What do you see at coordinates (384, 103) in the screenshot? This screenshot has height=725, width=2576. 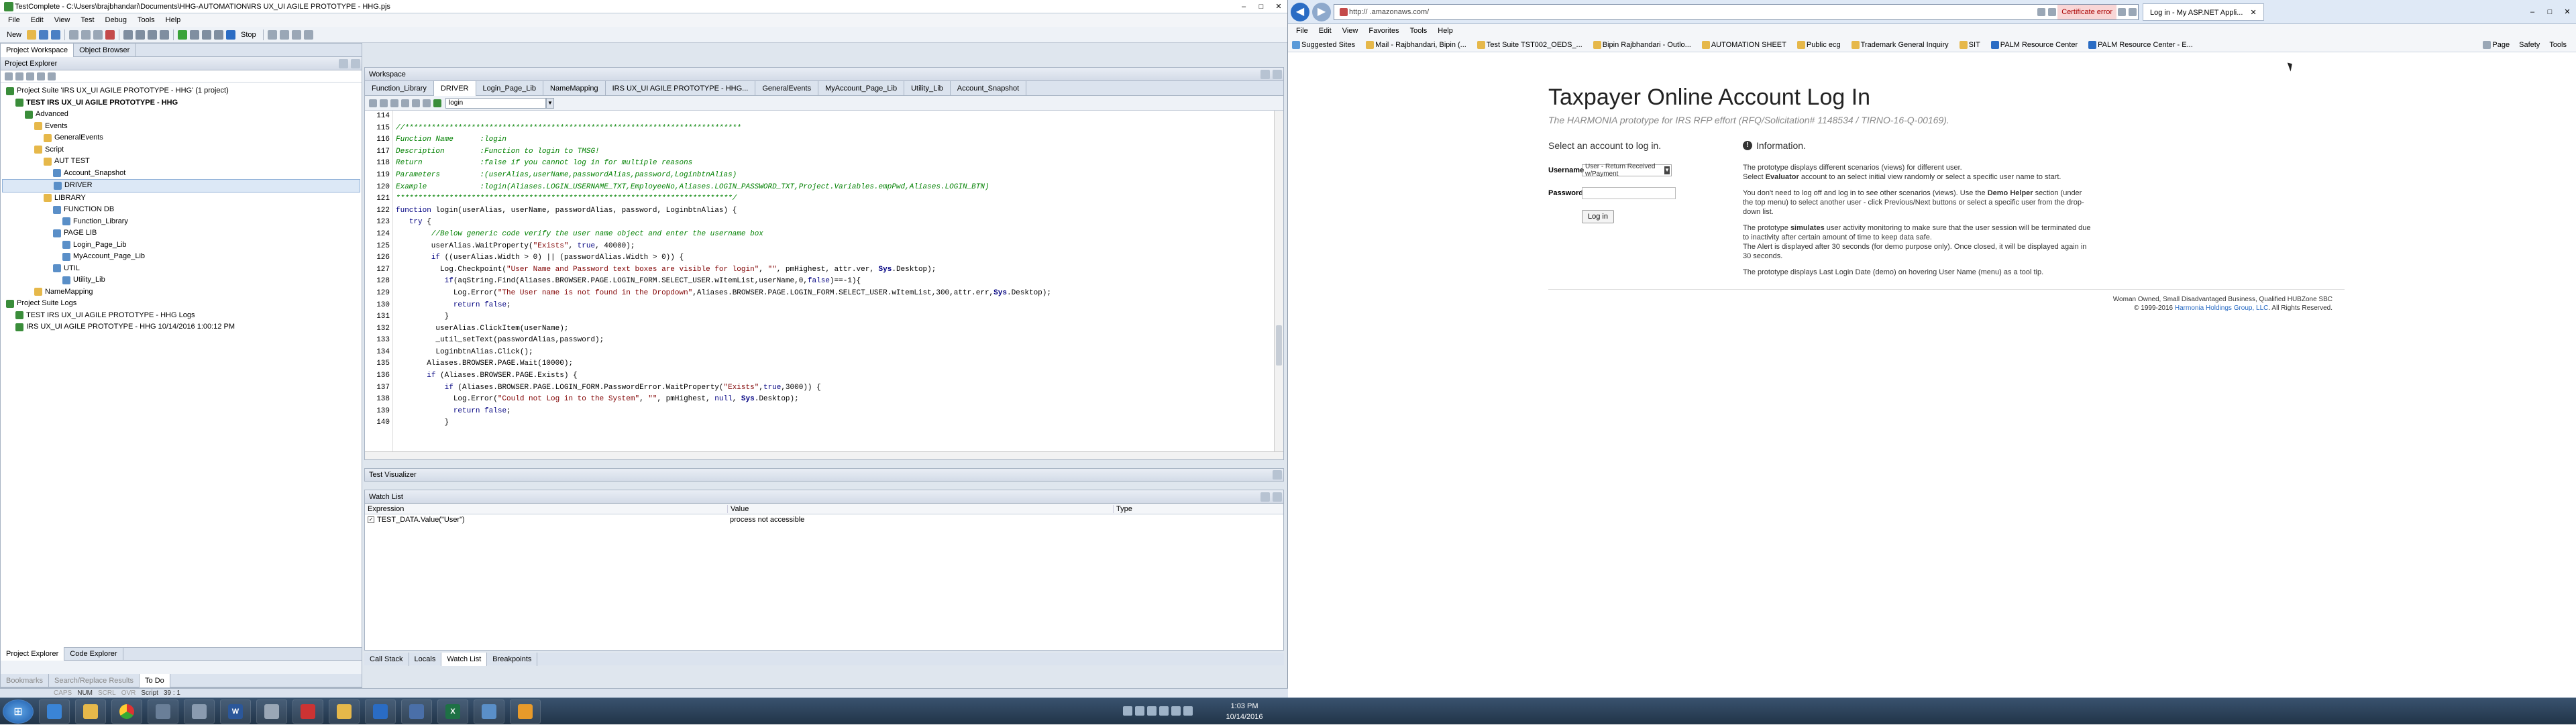 I see `outdent-icon` at bounding box center [384, 103].